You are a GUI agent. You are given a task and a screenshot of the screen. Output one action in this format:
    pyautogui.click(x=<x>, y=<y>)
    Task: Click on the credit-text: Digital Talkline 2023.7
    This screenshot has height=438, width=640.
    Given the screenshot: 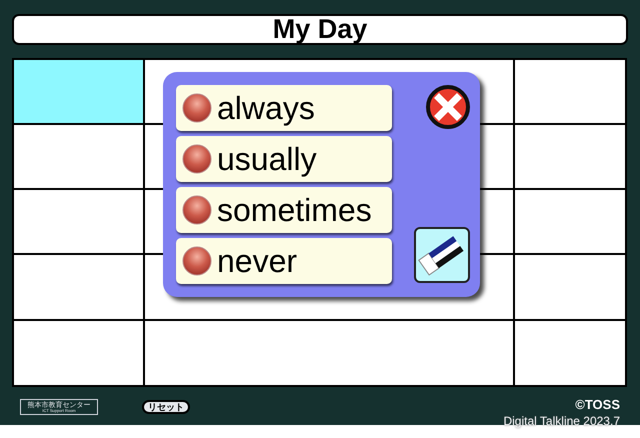 What is the action you would take?
    pyautogui.click(x=561, y=421)
    